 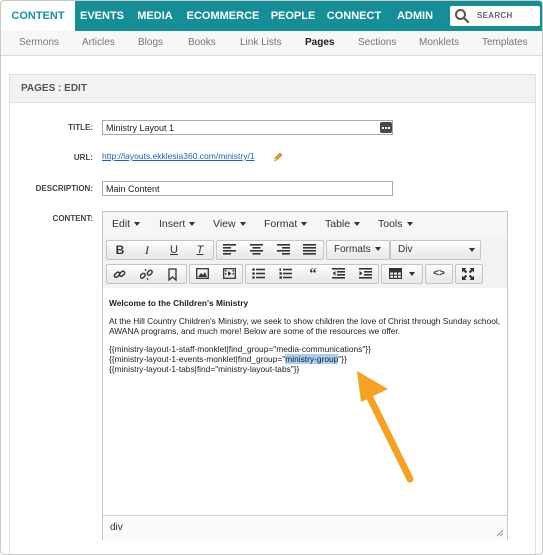 I want to click on menu-edit: Edit, so click(x=126, y=224).